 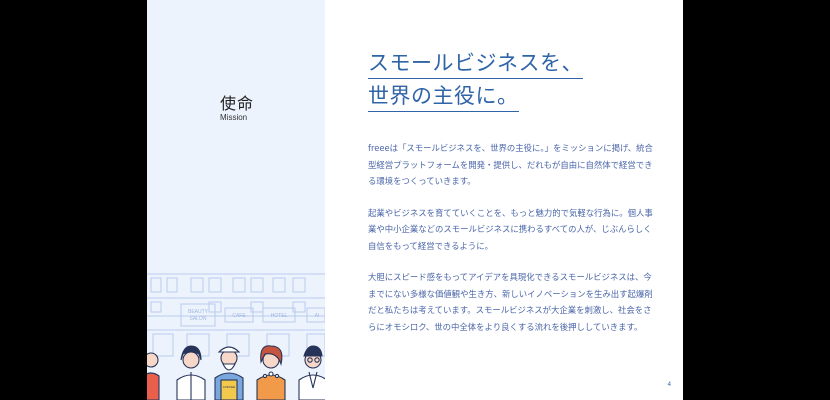 I want to click on sign-cafe: CAFE, so click(x=239, y=316).